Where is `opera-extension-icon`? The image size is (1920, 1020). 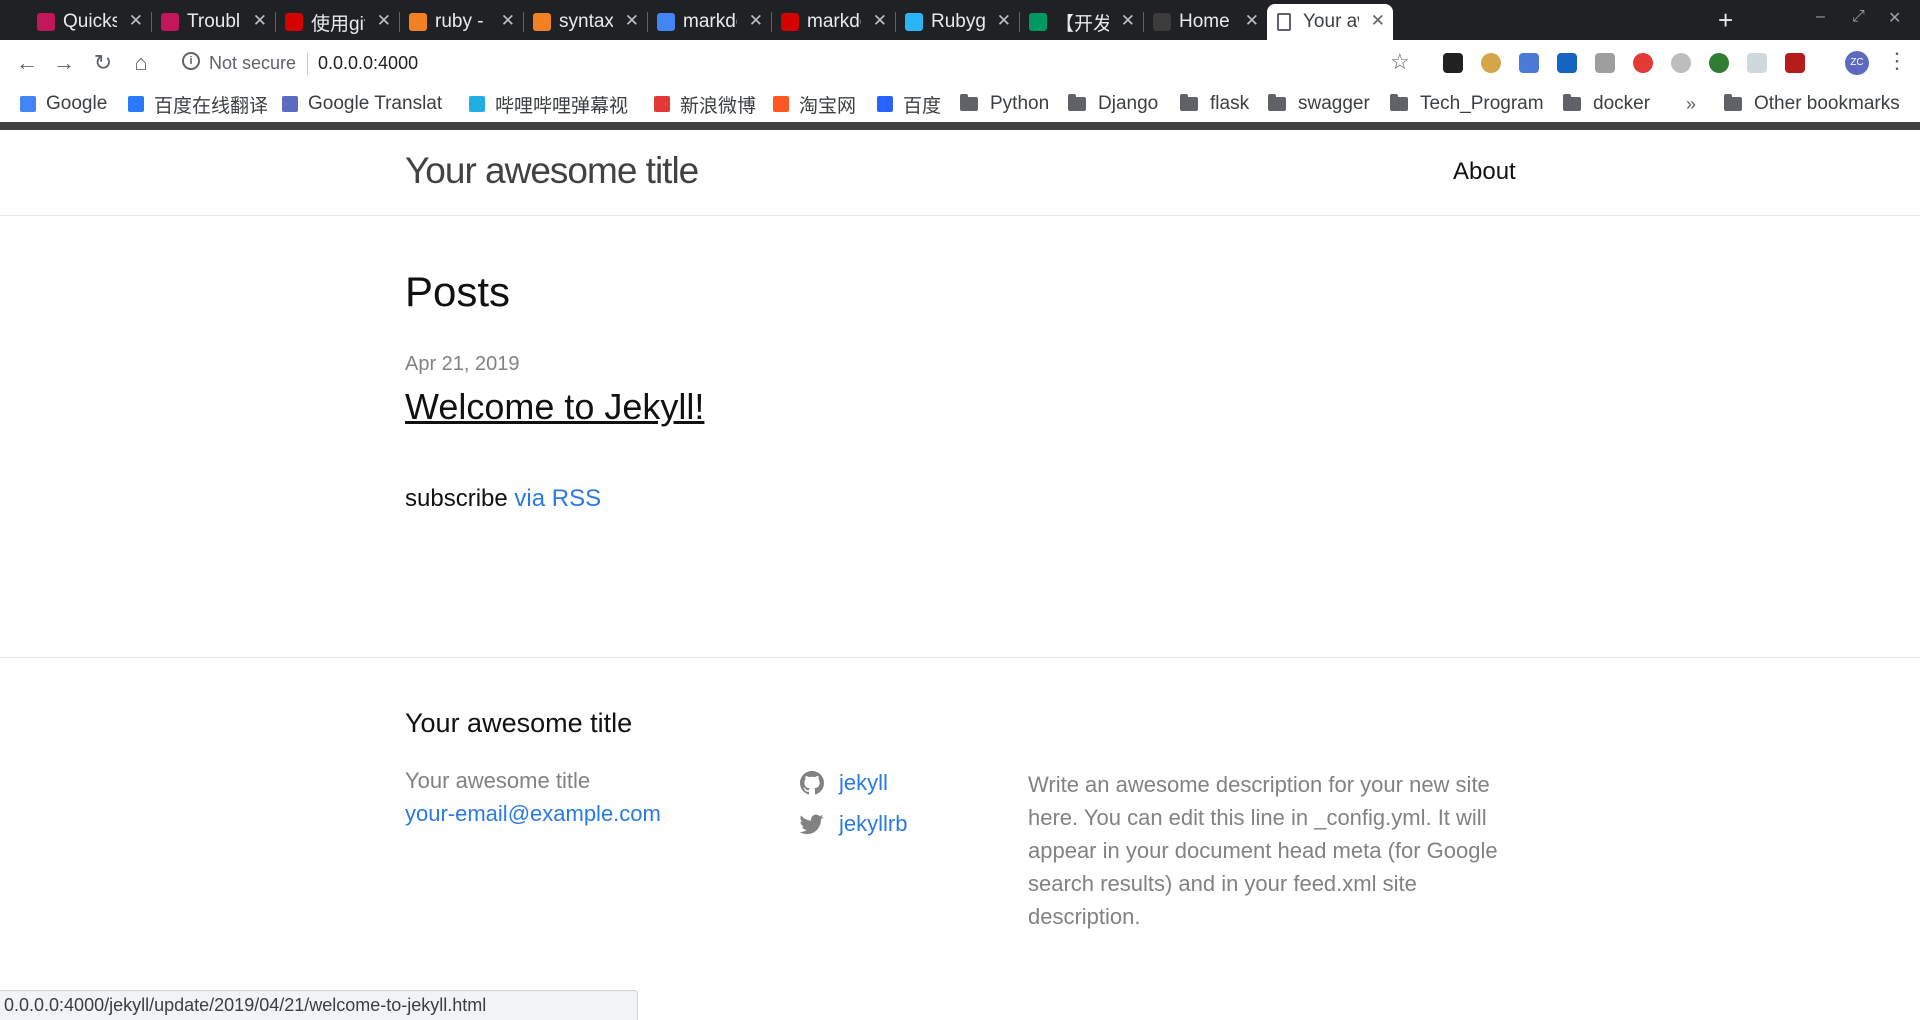 opera-extension-icon is located at coordinates (1643, 63).